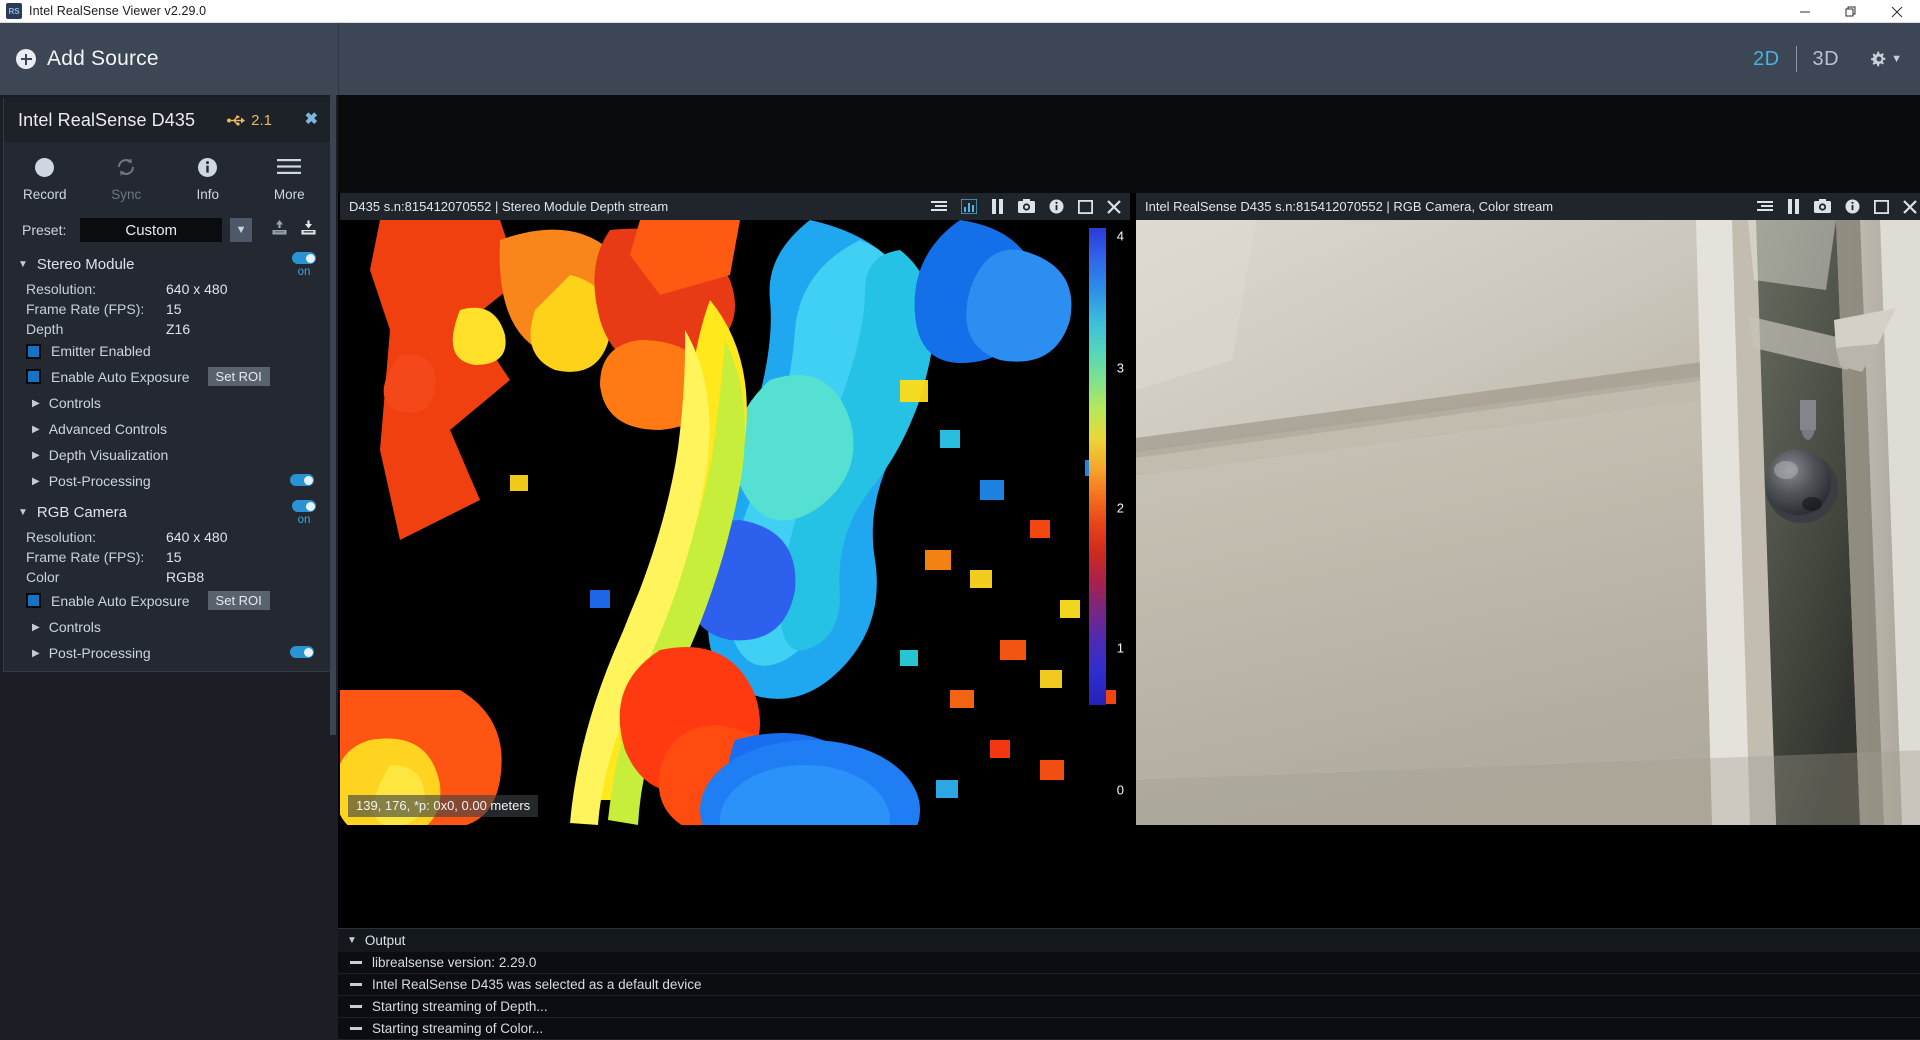 This screenshot has width=1920, height=1040. Describe the element at coordinates (167, 289) in the screenshot. I see `stereo-resolution-row: Resolution: 640 x 480` at that location.